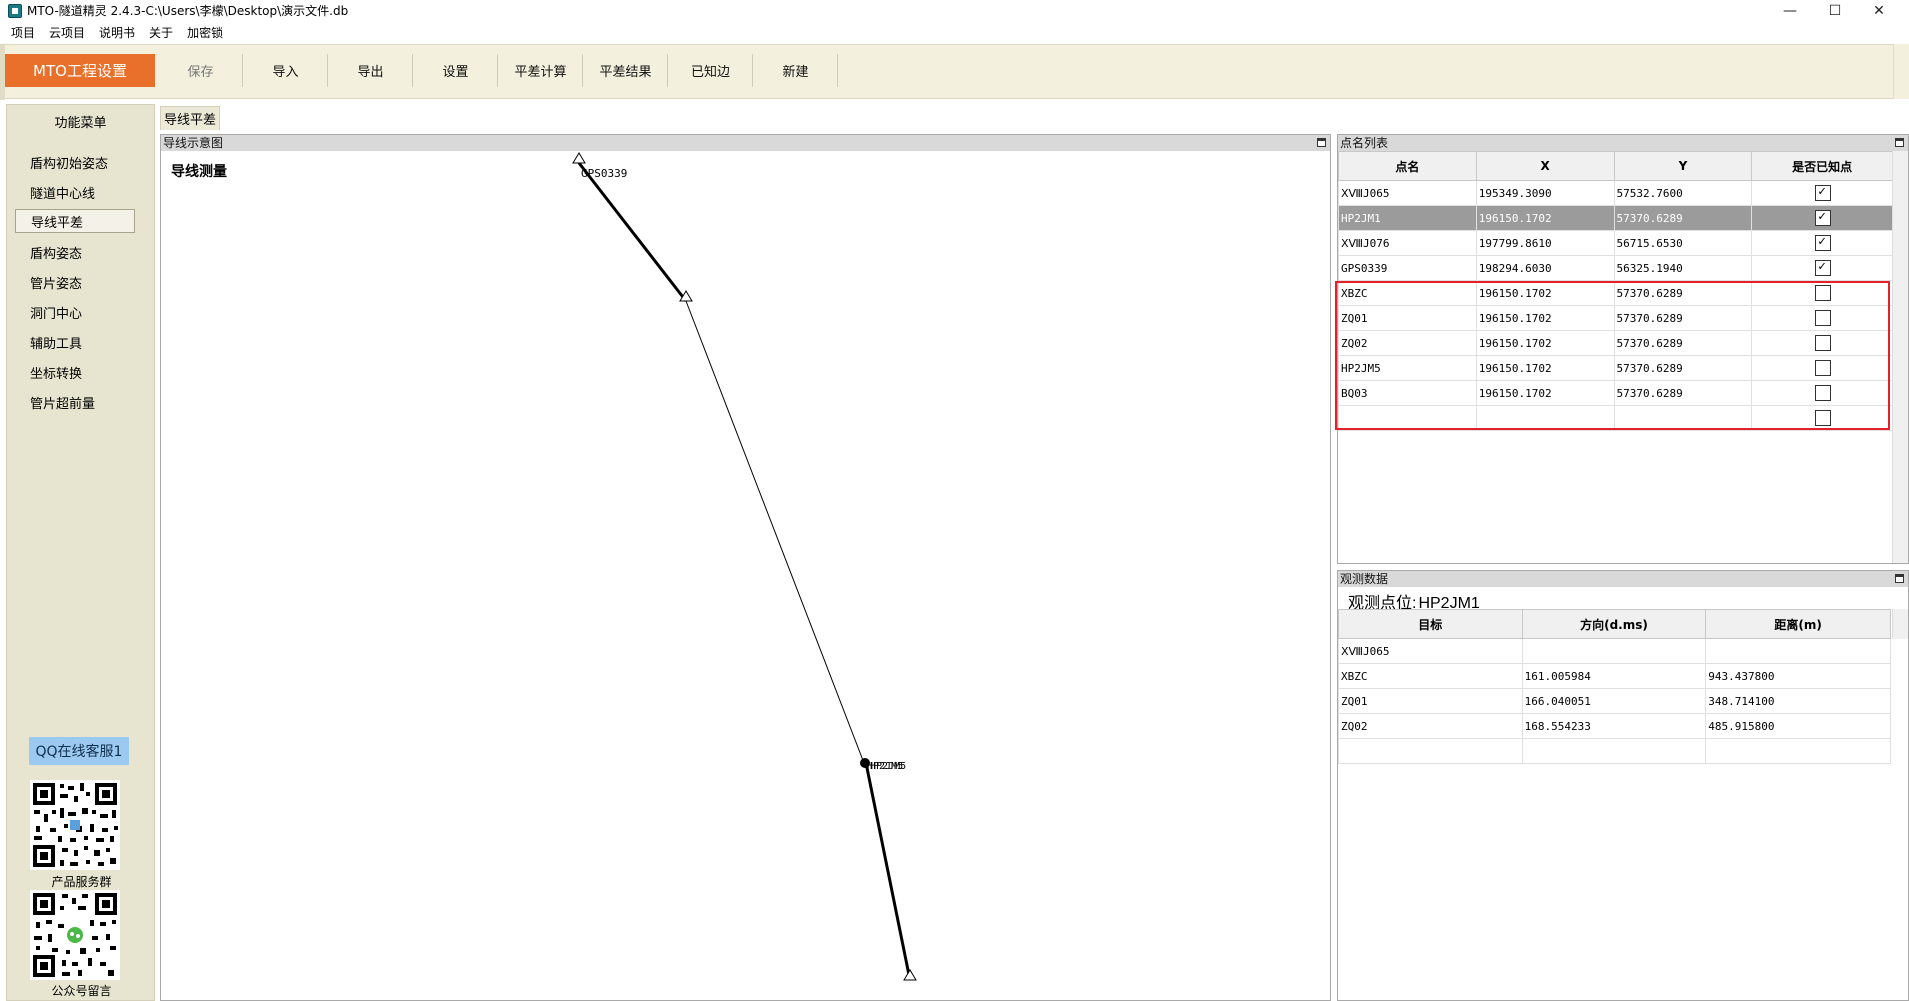 This screenshot has height=1001, width=1909. What do you see at coordinates (1545, 243) in the screenshot?
I see `cell-x: 197799.8610` at bounding box center [1545, 243].